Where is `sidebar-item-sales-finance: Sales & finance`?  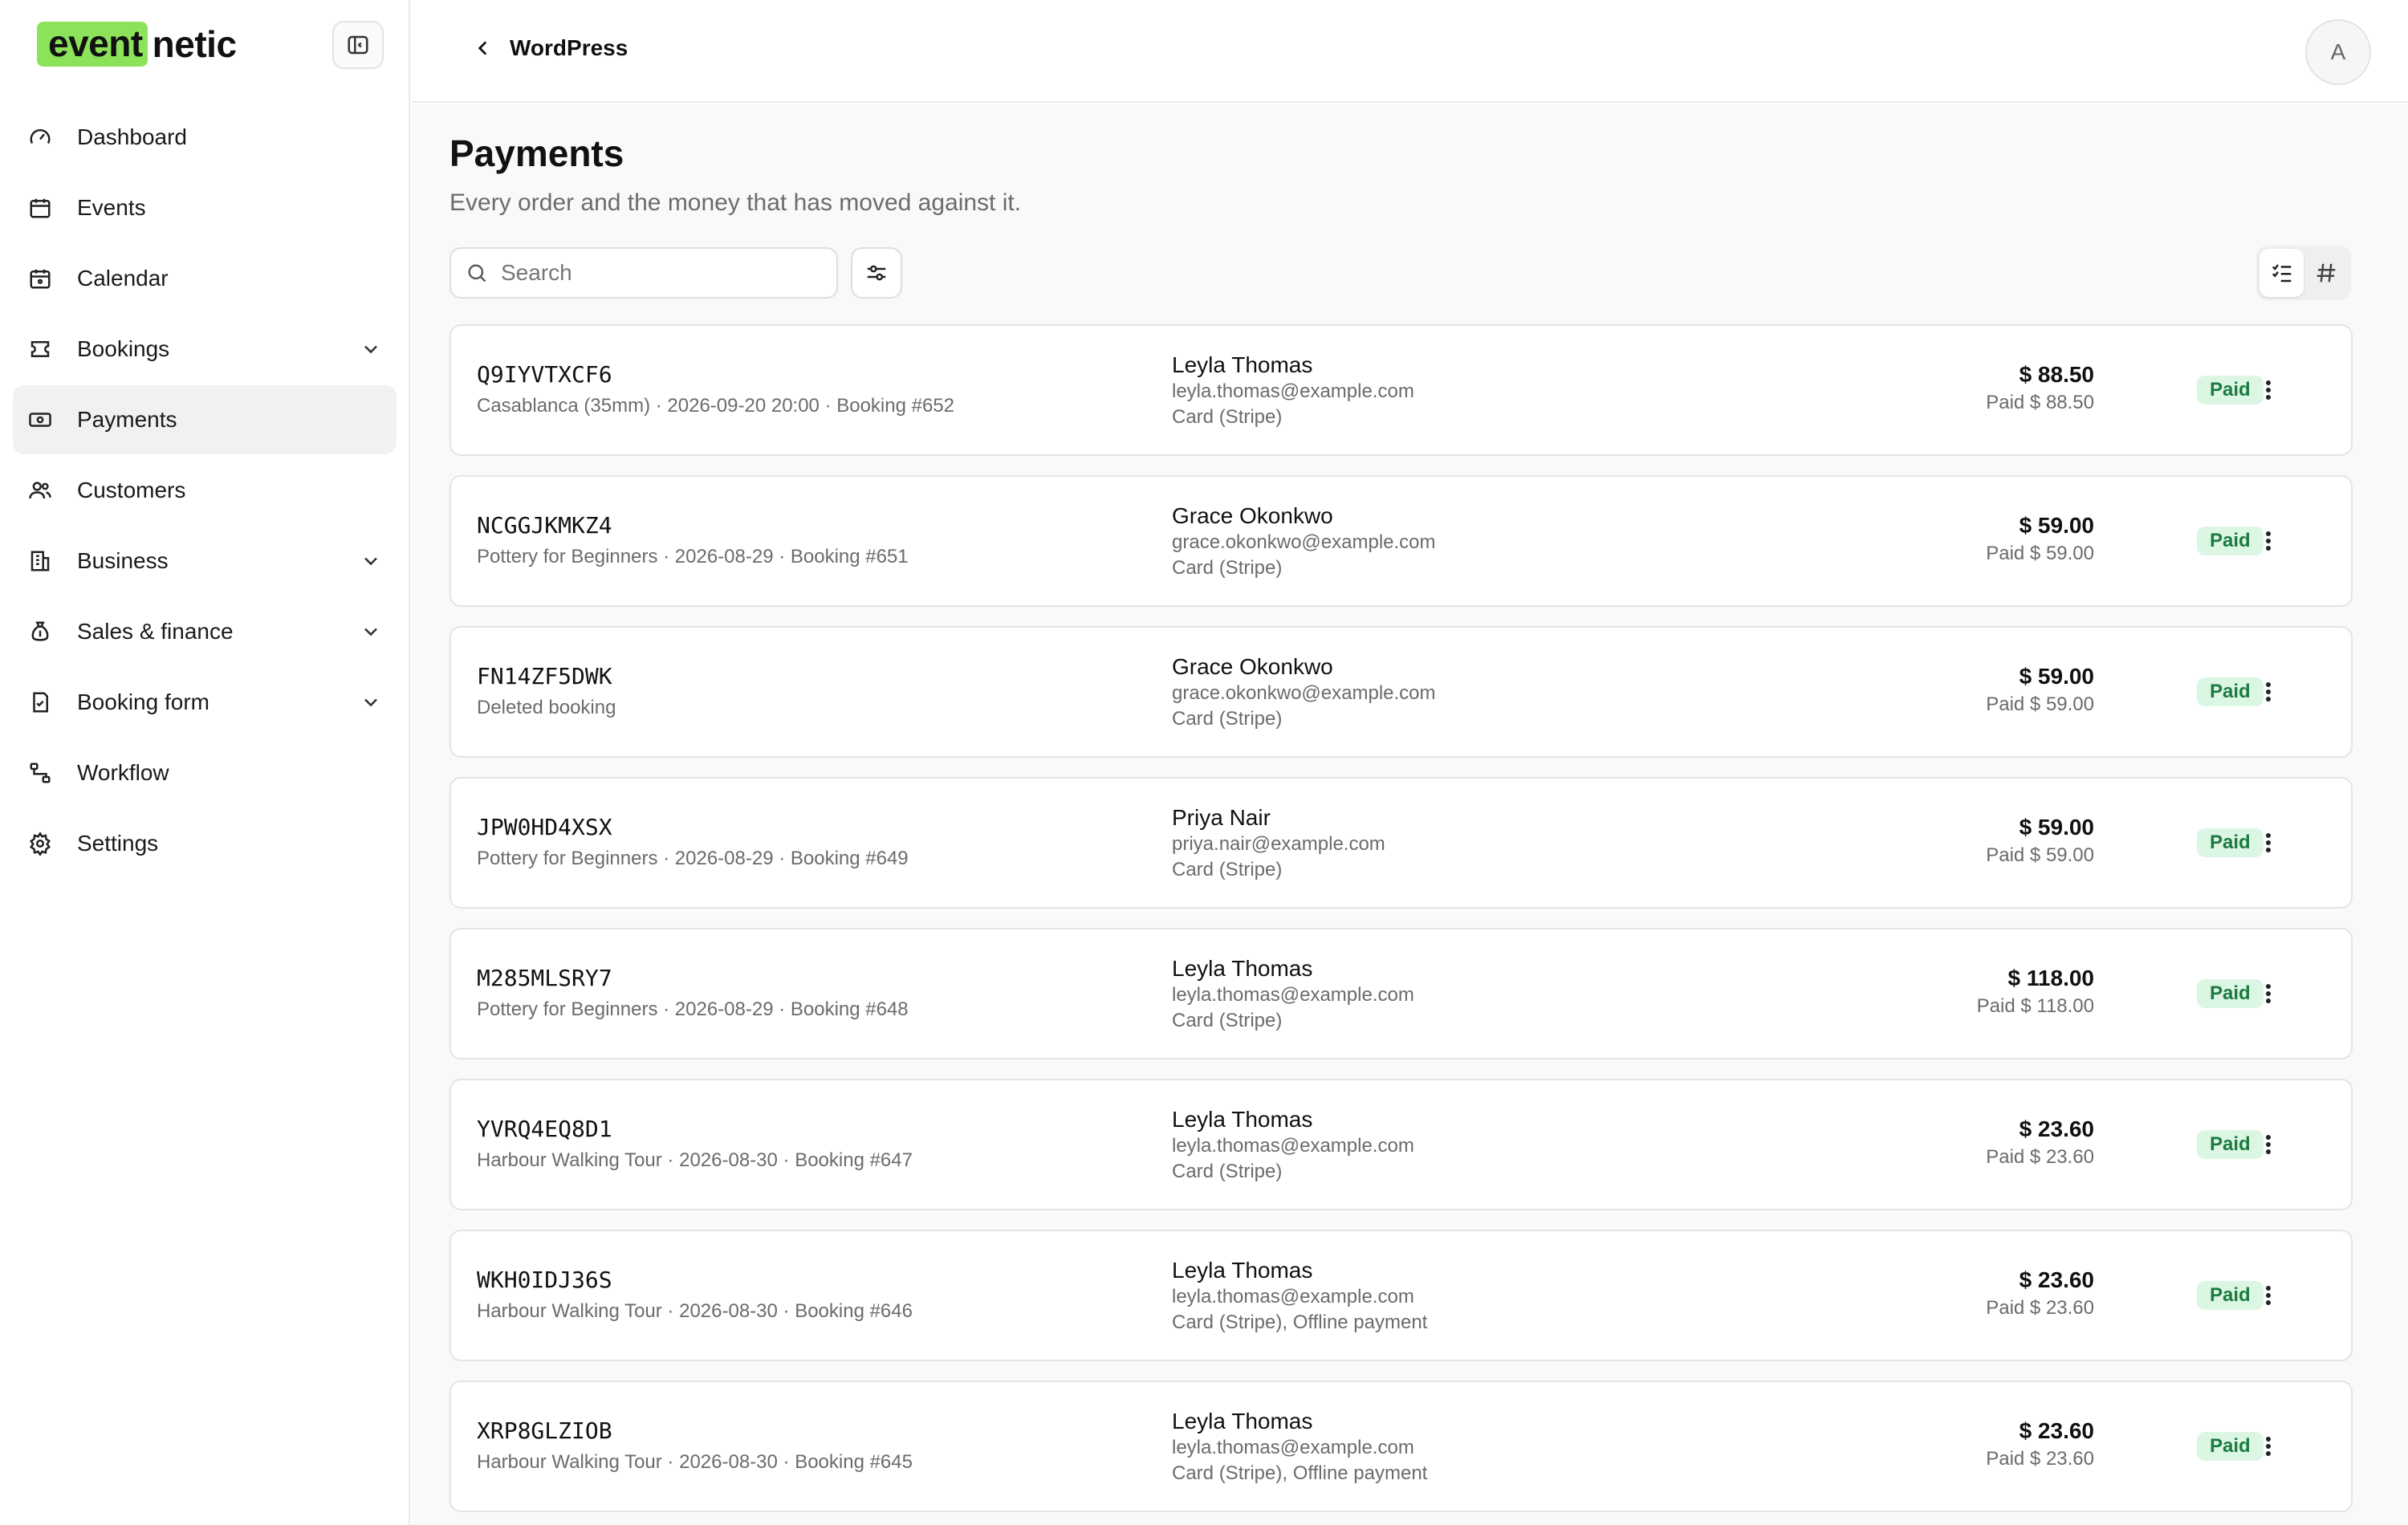 sidebar-item-sales-finance: Sales & finance is located at coordinates (205, 631).